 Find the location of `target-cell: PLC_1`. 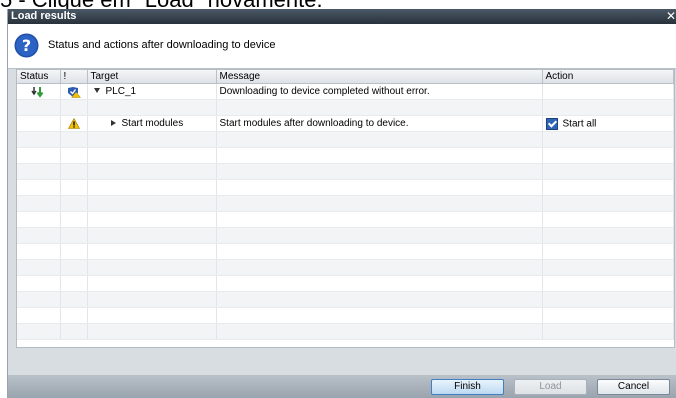

target-cell: PLC_1 is located at coordinates (152, 91).